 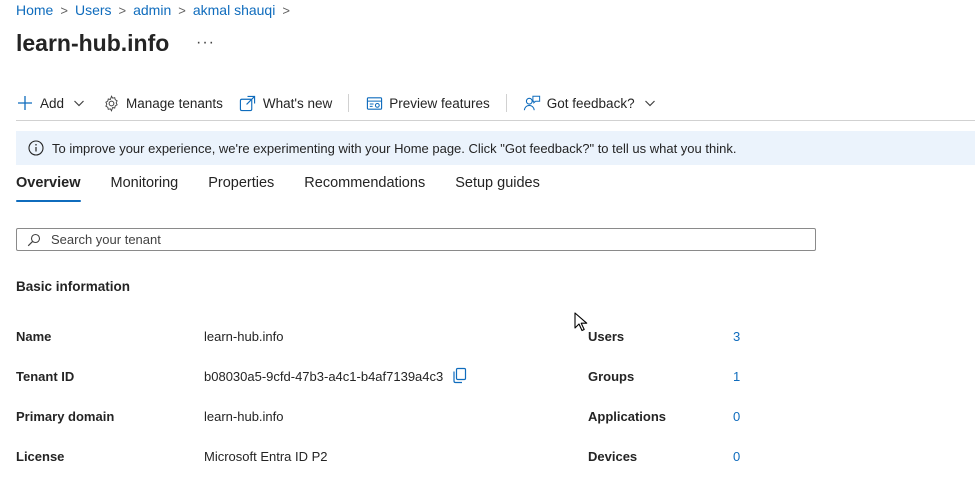 I want to click on gear-icon, so click(x=111, y=103).